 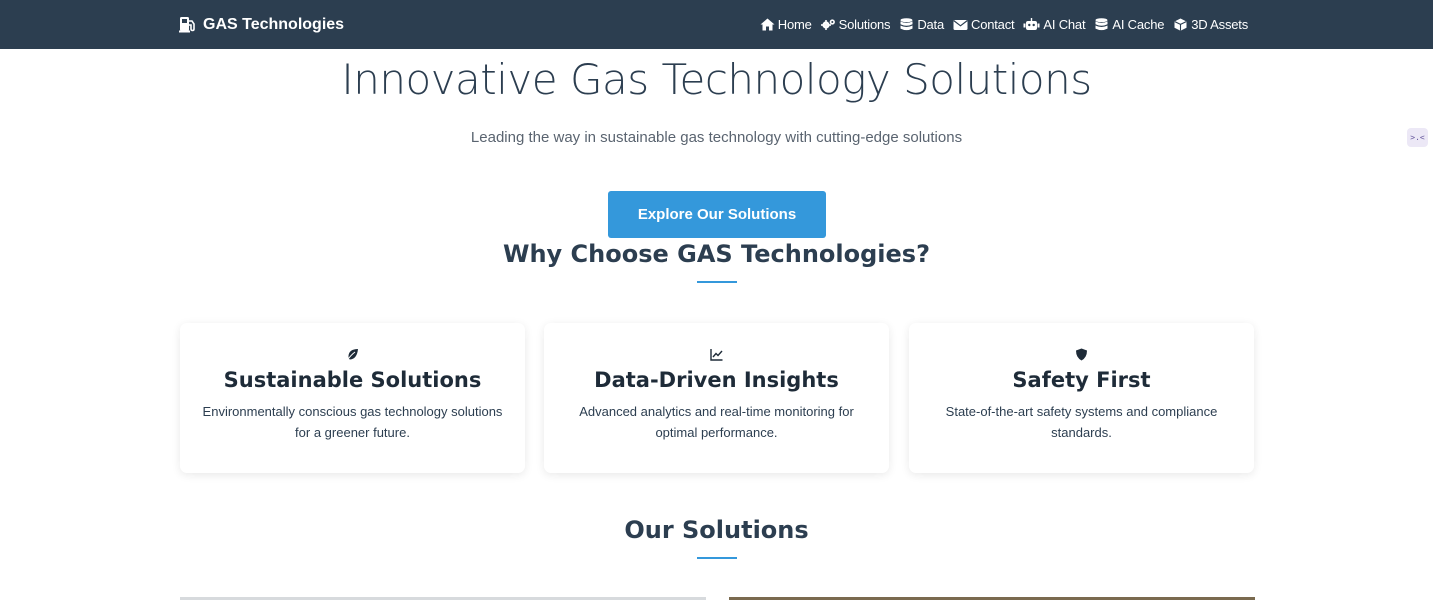 I want to click on why-choose-title: Why Choose GAS Technologies?, so click(x=716, y=254).